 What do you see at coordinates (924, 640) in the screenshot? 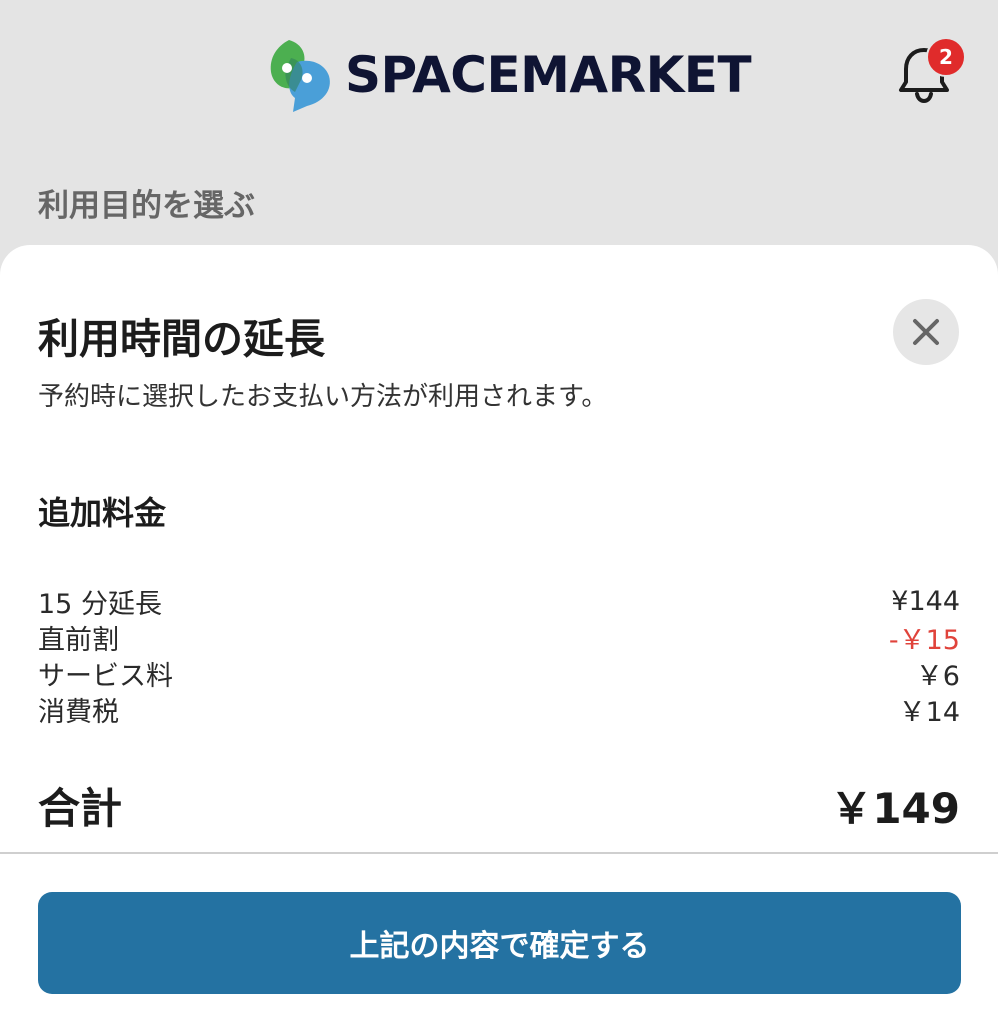
I see `fee-amount-discount: -￥15` at bounding box center [924, 640].